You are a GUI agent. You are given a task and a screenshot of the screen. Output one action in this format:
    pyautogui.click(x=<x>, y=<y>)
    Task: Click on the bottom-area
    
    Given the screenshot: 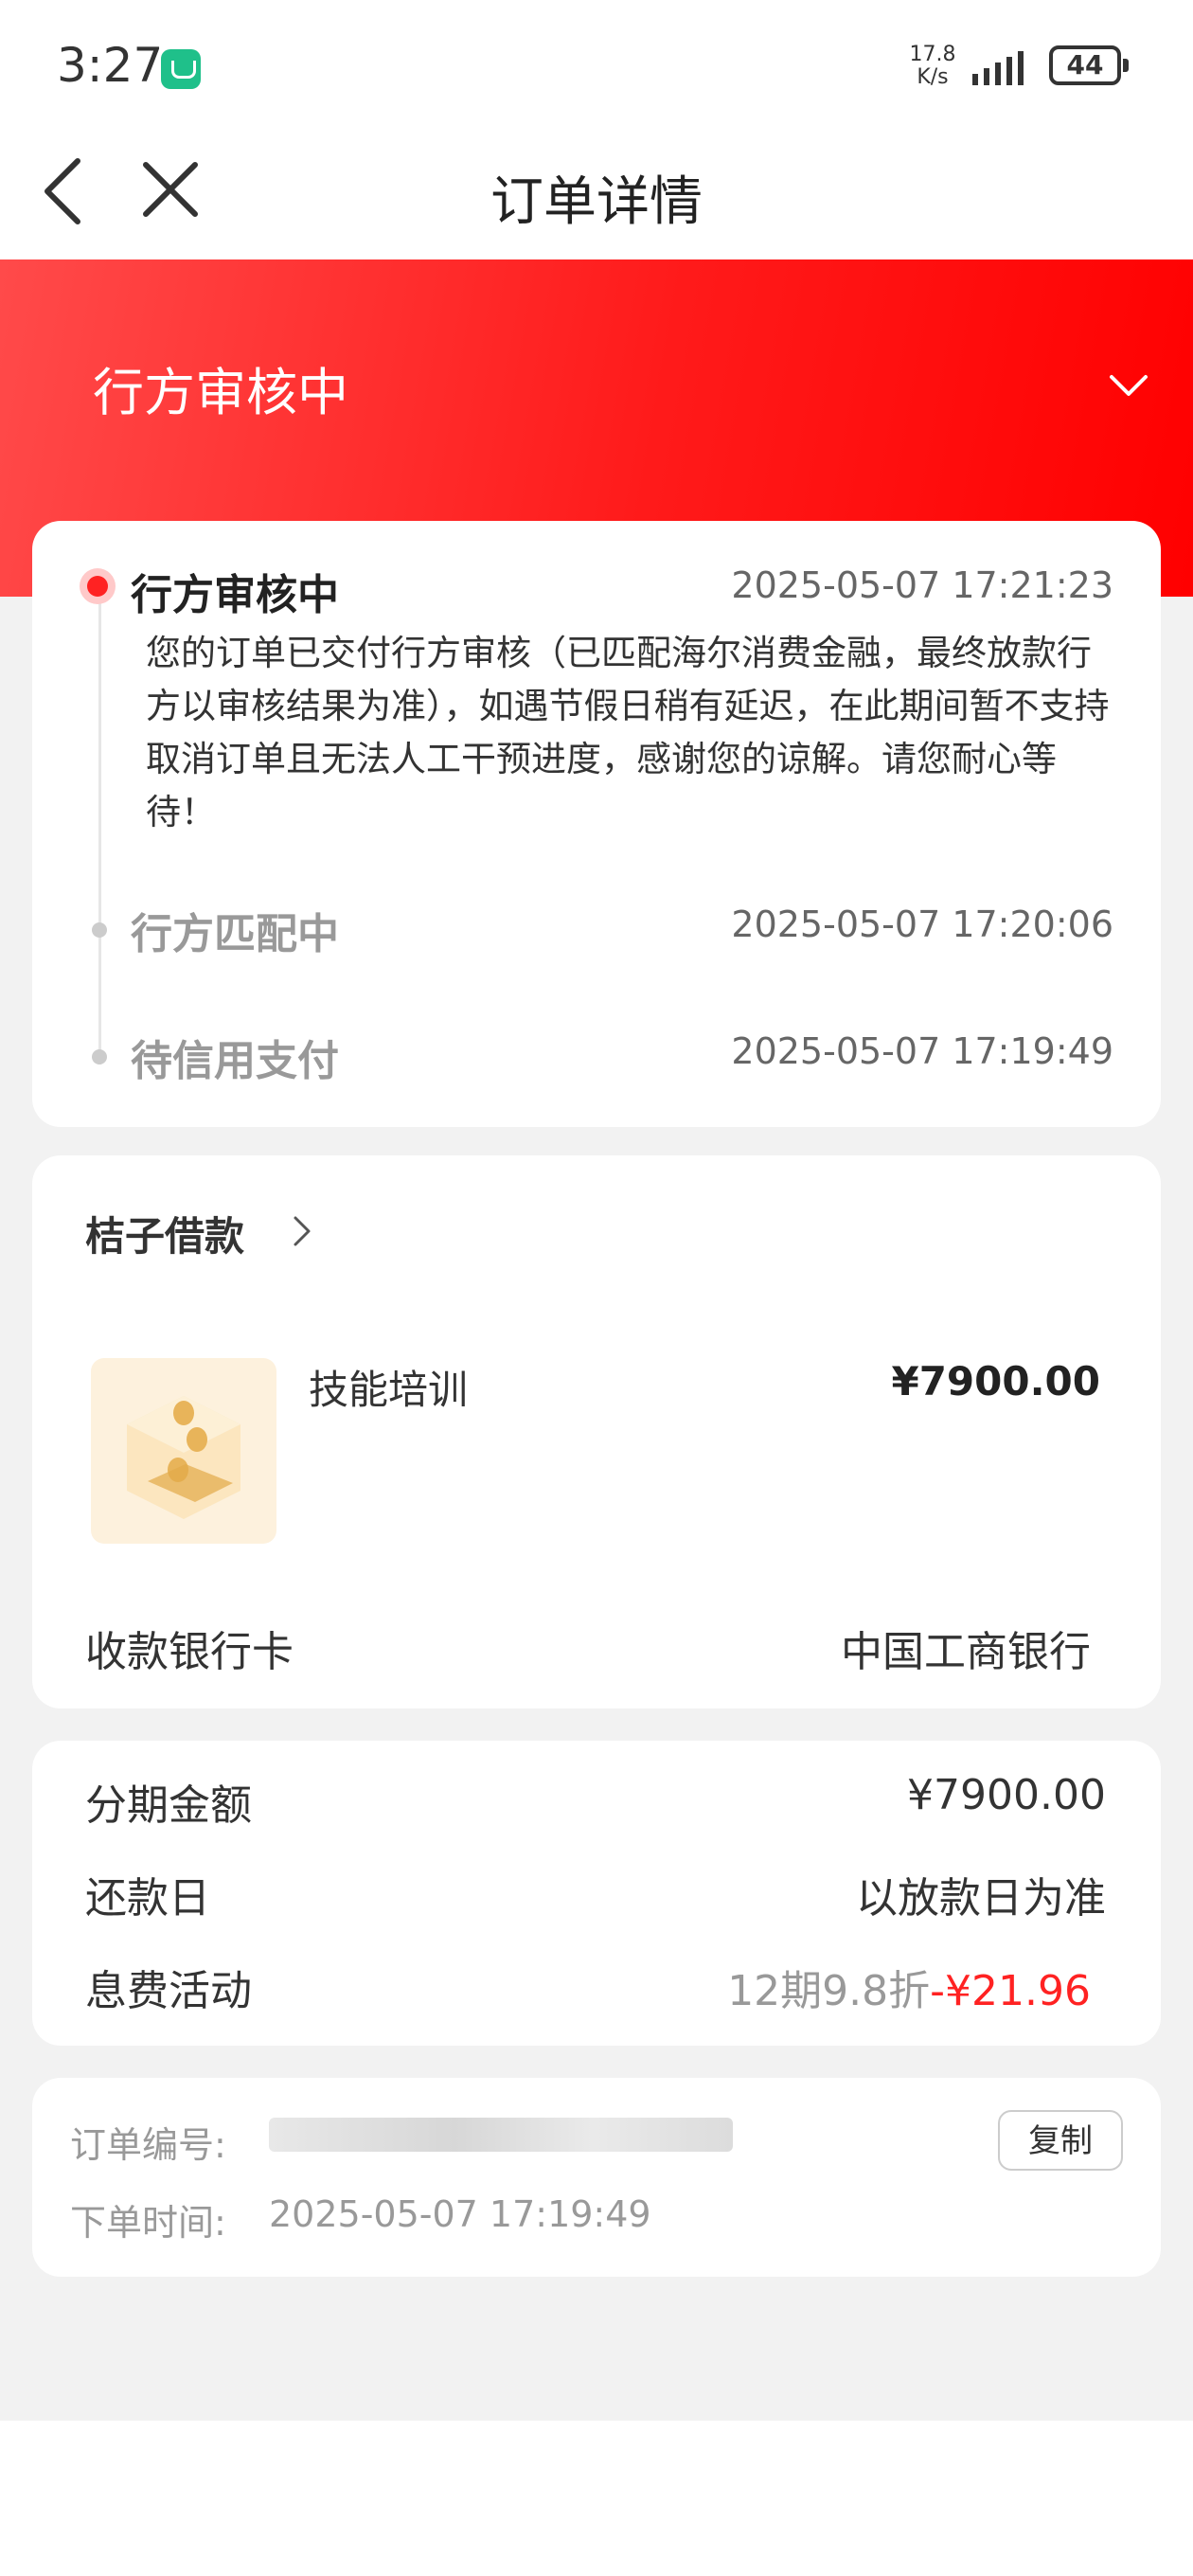 What is the action you would take?
    pyautogui.click(x=596, y=2498)
    